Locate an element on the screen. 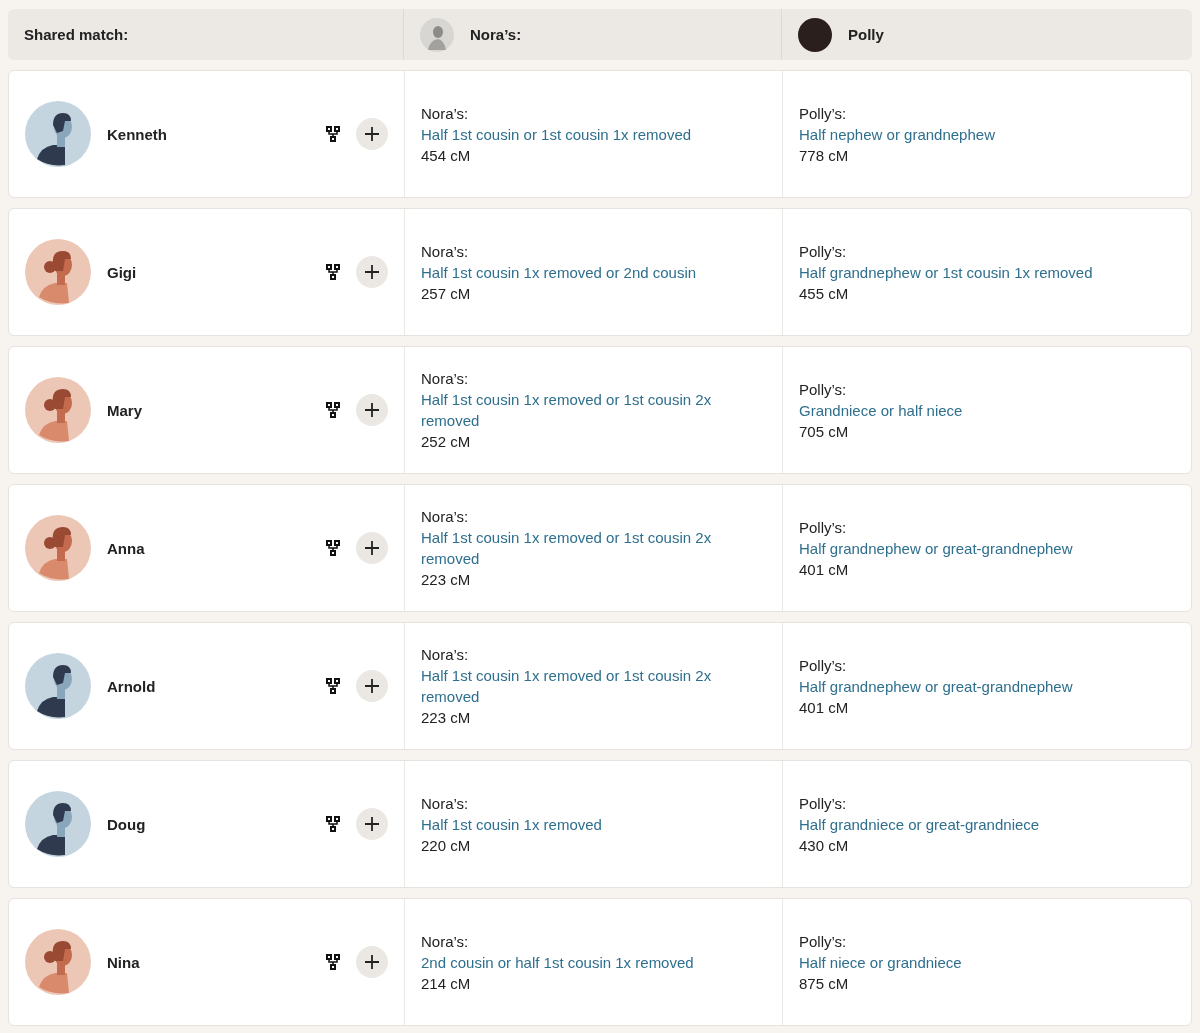 Image resolution: width=1200 pixels, height=1033 pixels. centimorgan-value: 220 cM is located at coordinates (446, 845).